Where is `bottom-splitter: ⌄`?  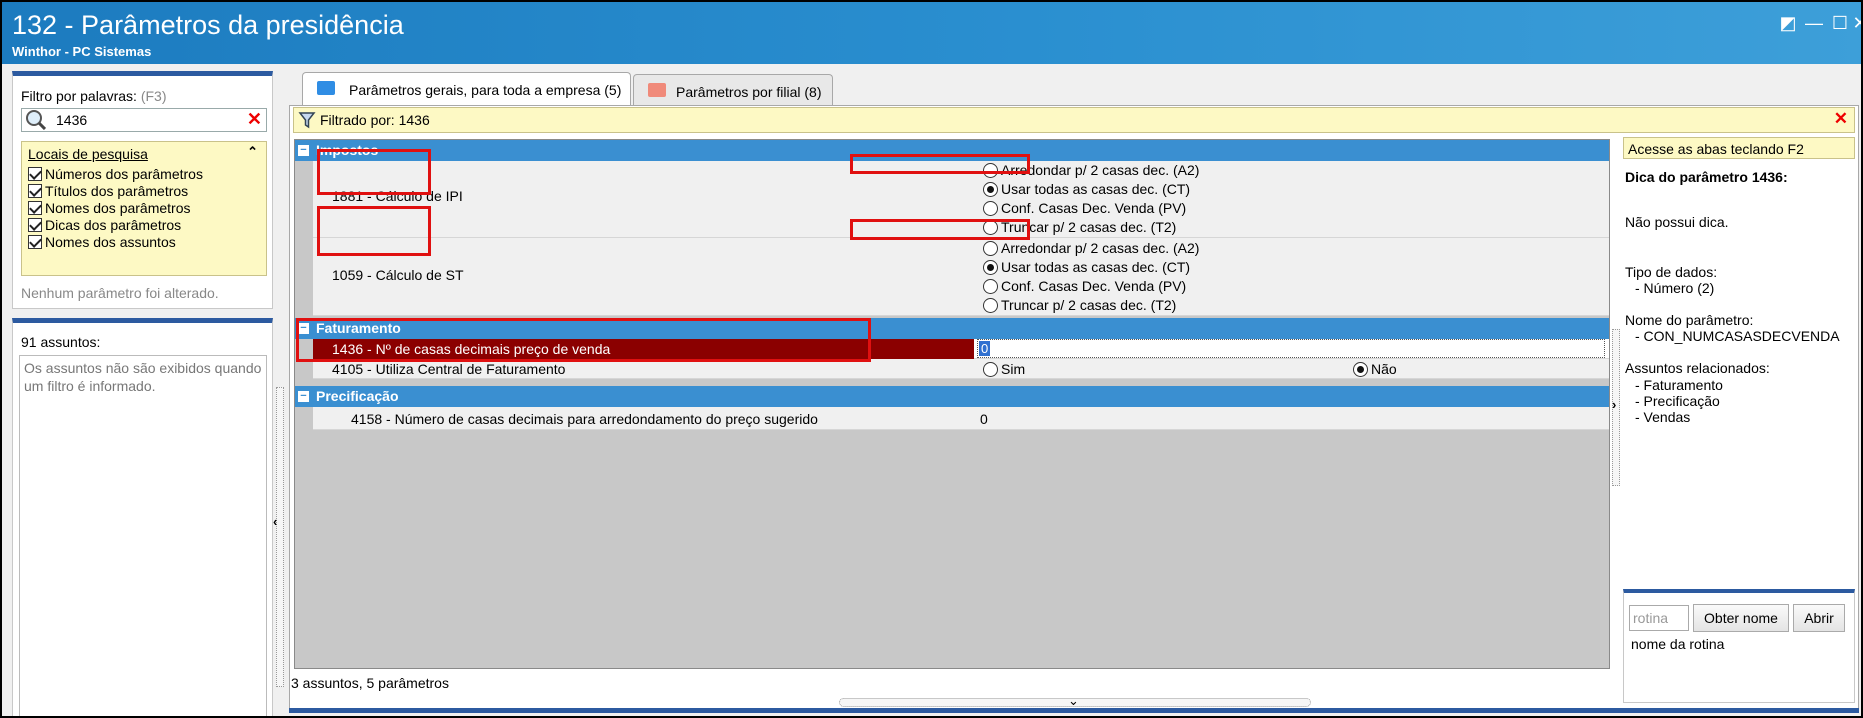 bottom-splitter: ⌄ is located at coordinates (1075, 700).